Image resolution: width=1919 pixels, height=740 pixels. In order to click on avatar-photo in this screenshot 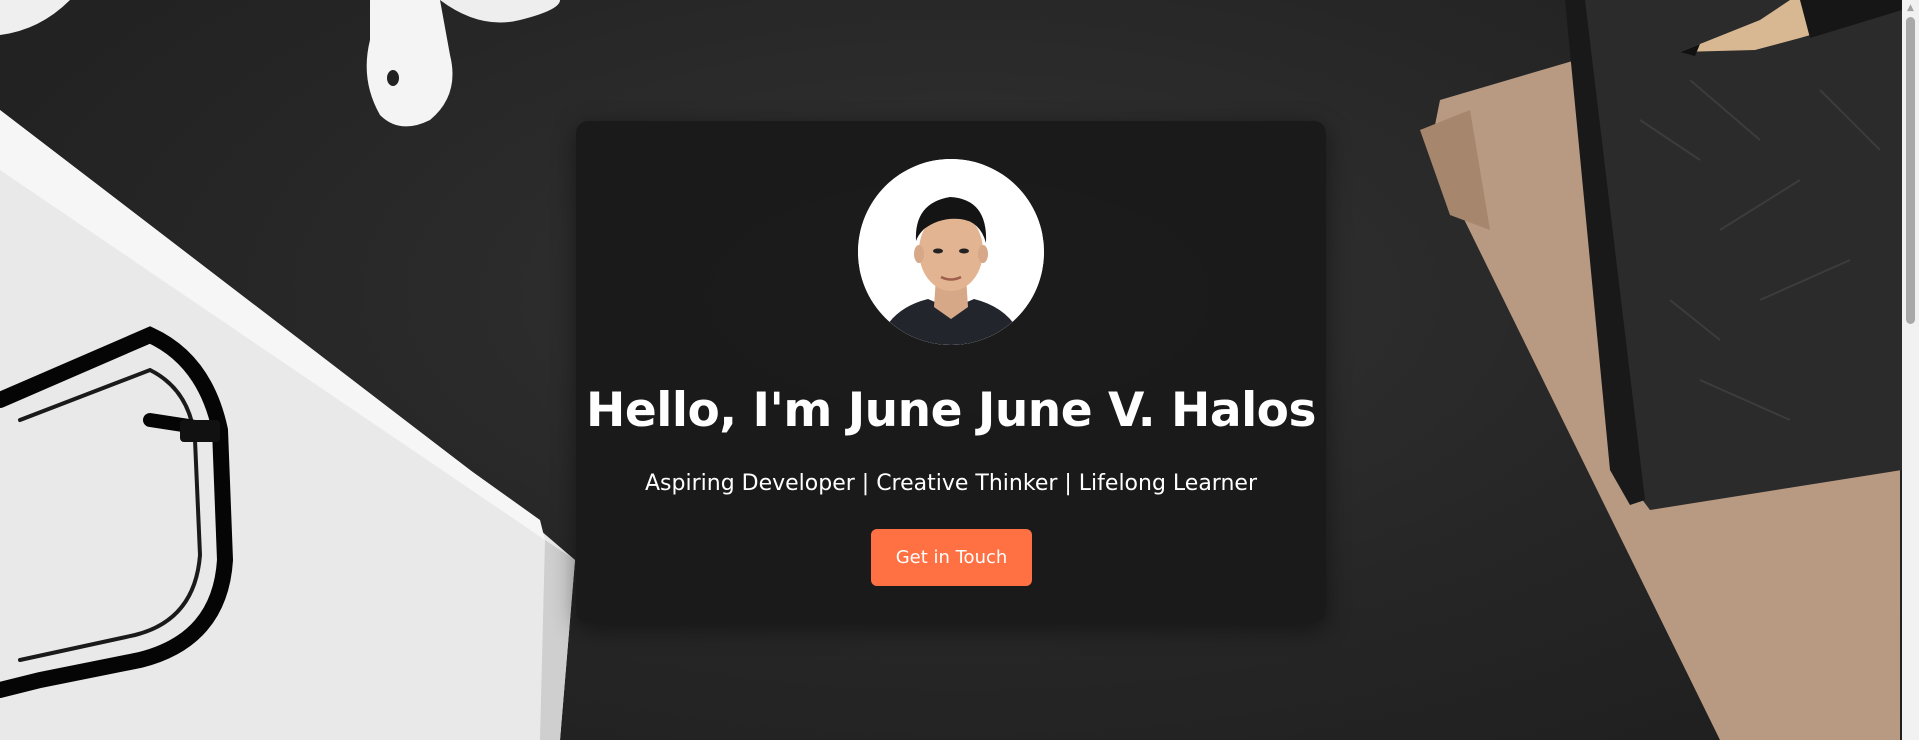, I will do `click(951, 252)`.